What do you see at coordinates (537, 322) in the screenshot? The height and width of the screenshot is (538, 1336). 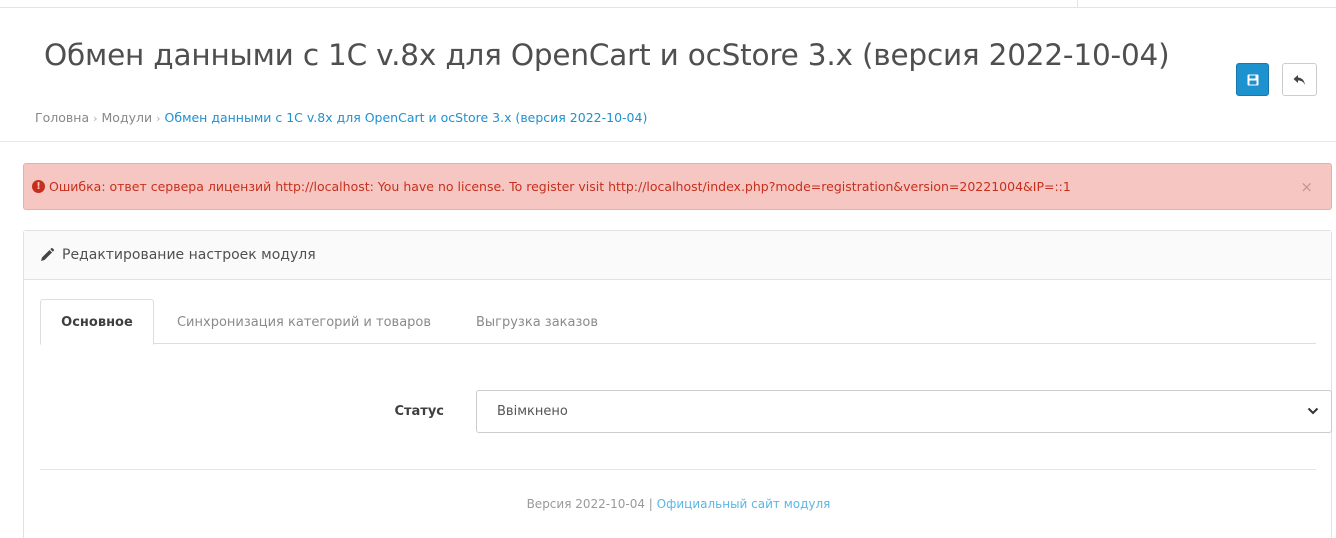 I see `tab-orders-export: Выгрузка заказов` at bounding box center [537, 322].